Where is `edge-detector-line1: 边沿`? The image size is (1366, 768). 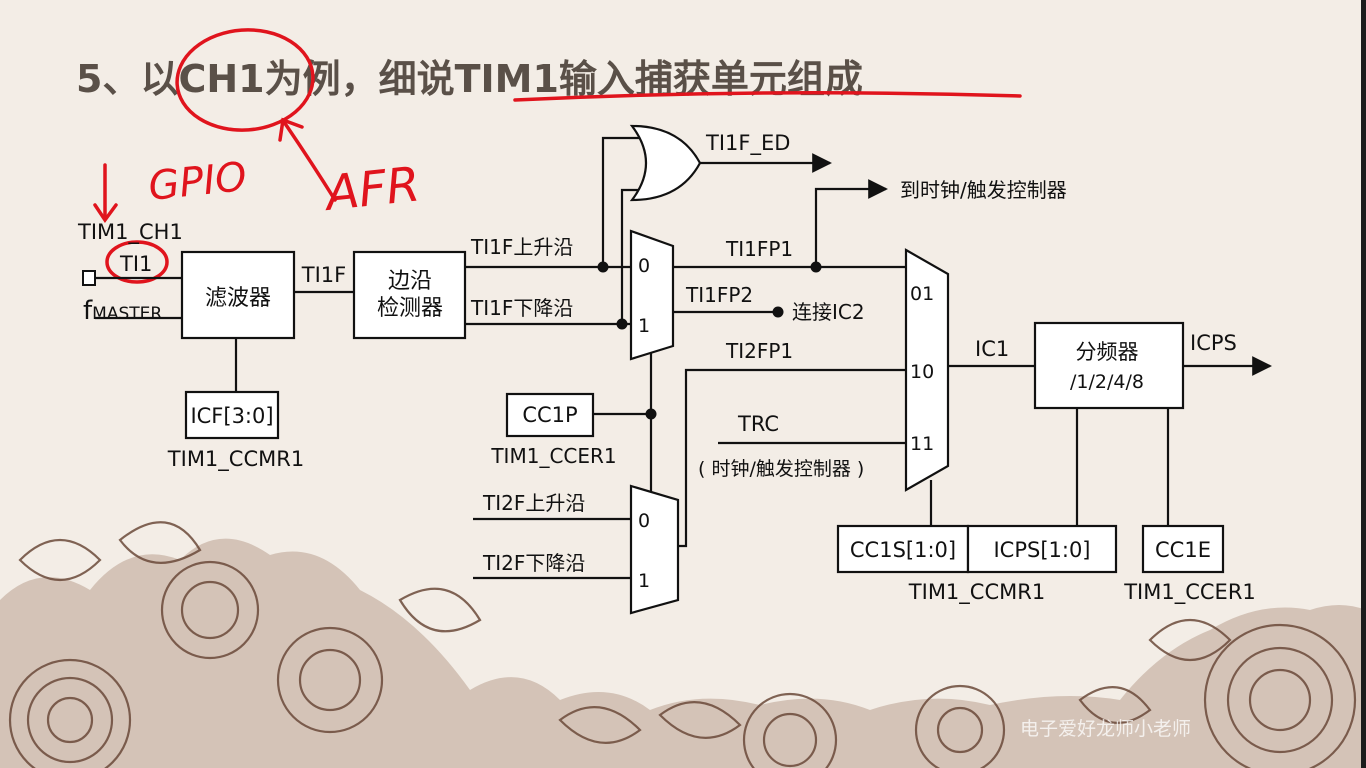 edge-detector-line1: 边沿 is located at coordinates (410, 281).